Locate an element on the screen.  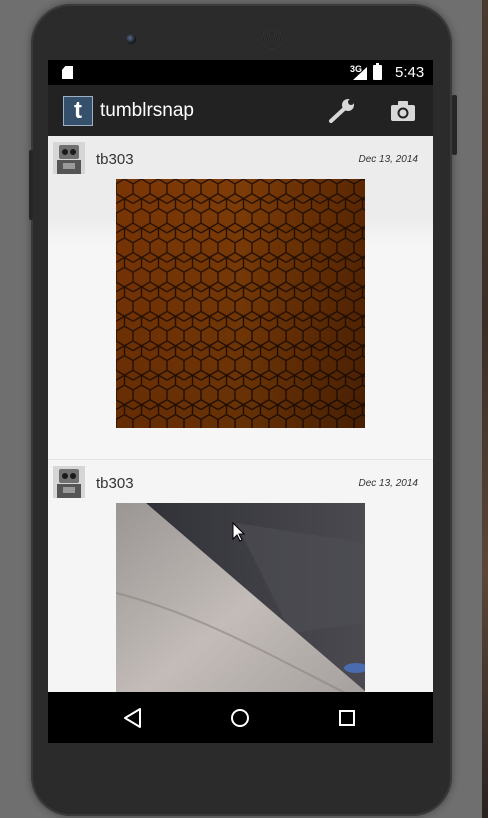
post-photo is located at coordinates (240, 597).